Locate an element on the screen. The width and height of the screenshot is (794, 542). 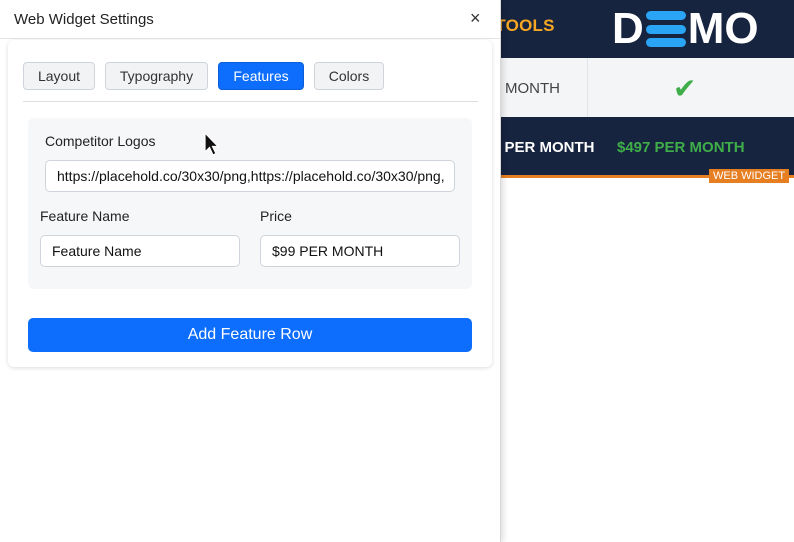
price-input: $99 PER MONTH is located at coordinates (360, 251).